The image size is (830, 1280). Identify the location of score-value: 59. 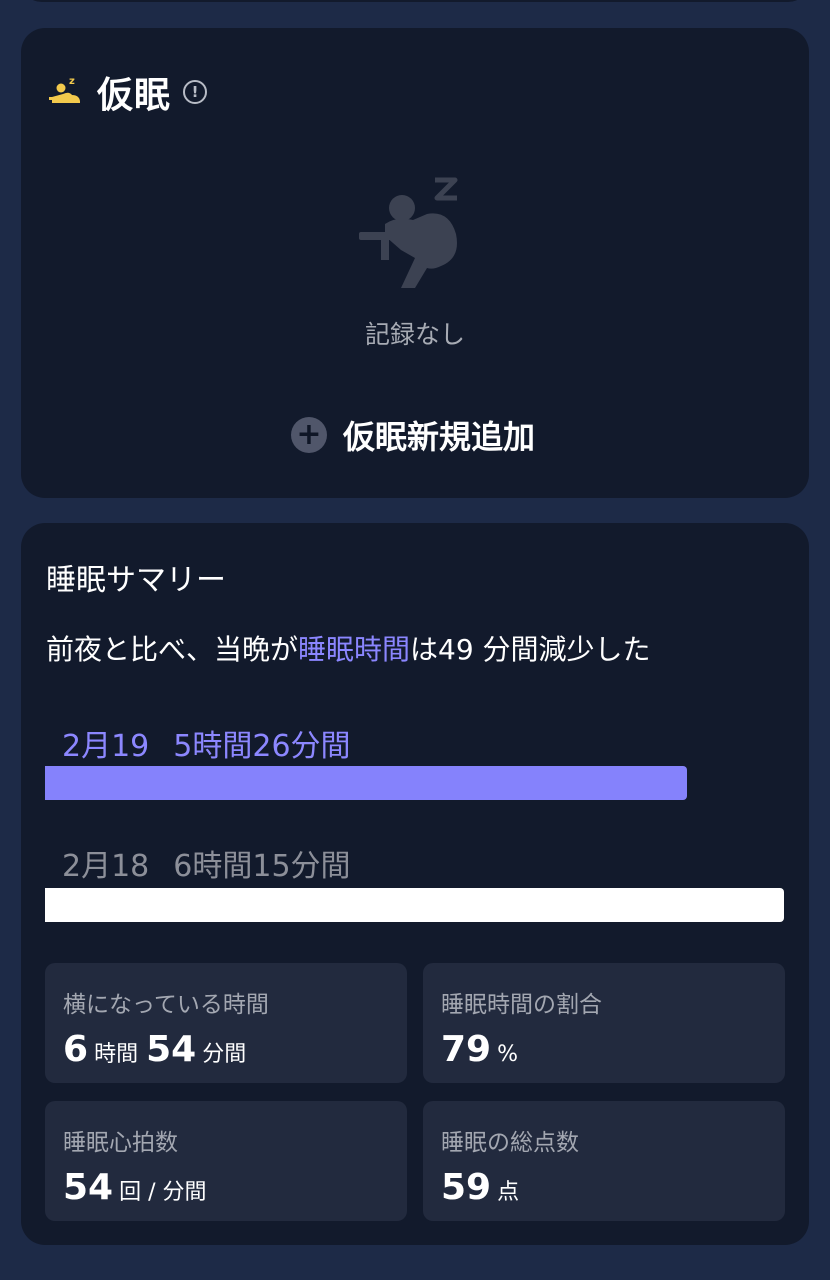
(466, 1187).